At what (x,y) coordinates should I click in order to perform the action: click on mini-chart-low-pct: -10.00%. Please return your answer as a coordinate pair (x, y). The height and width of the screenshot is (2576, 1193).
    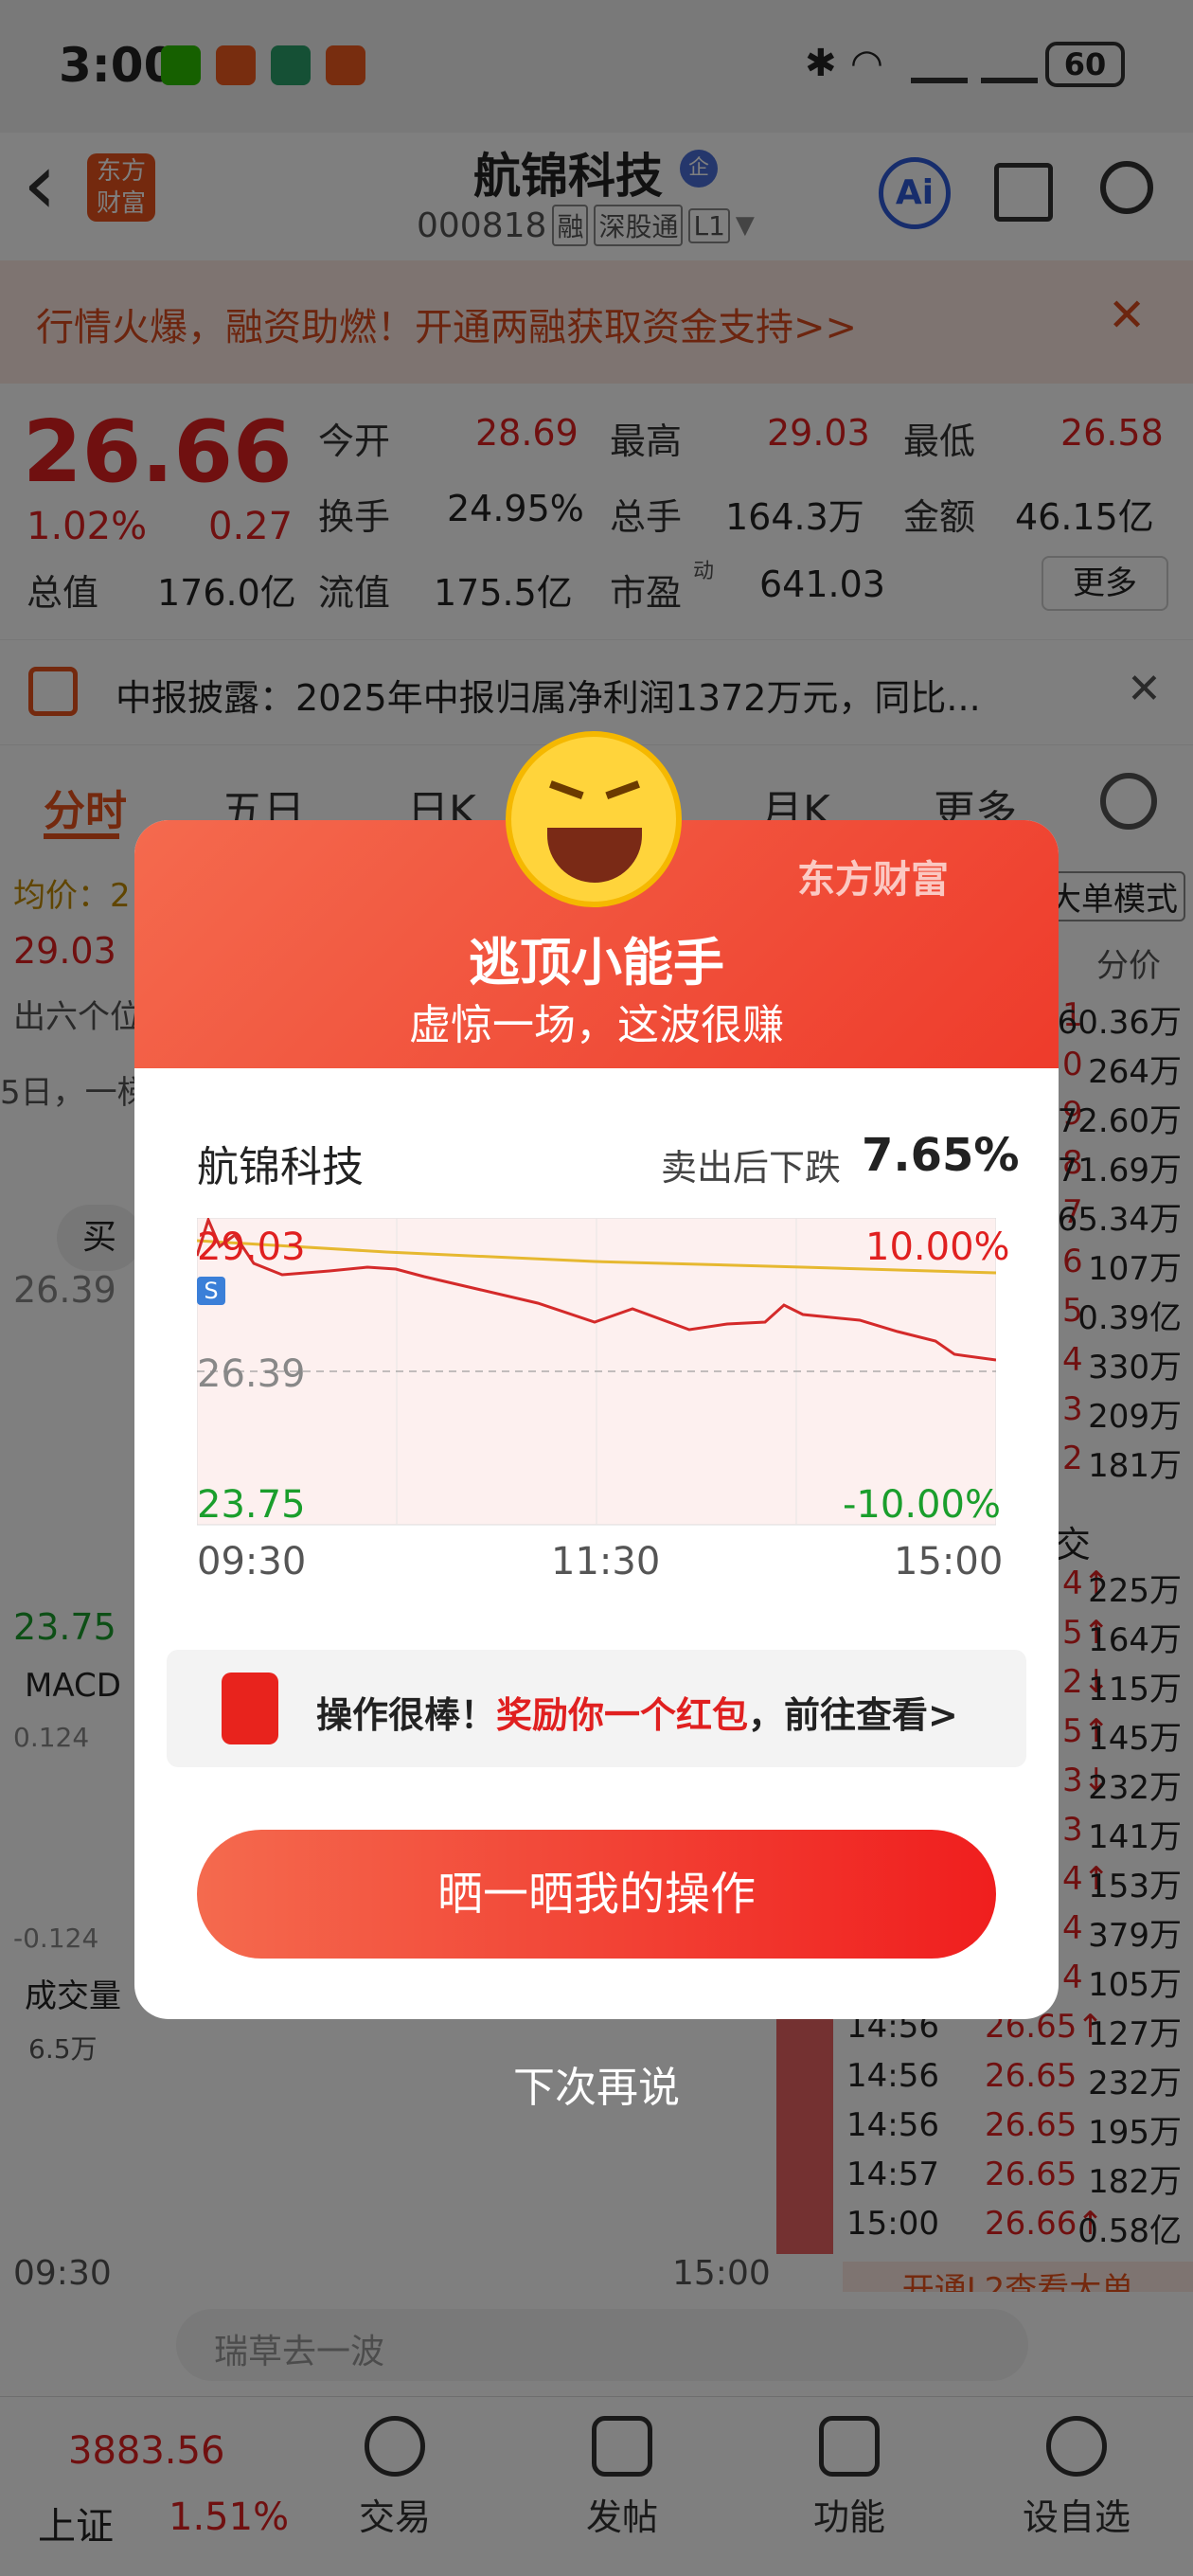
    Looking at the image, I should click on (922, 1505).